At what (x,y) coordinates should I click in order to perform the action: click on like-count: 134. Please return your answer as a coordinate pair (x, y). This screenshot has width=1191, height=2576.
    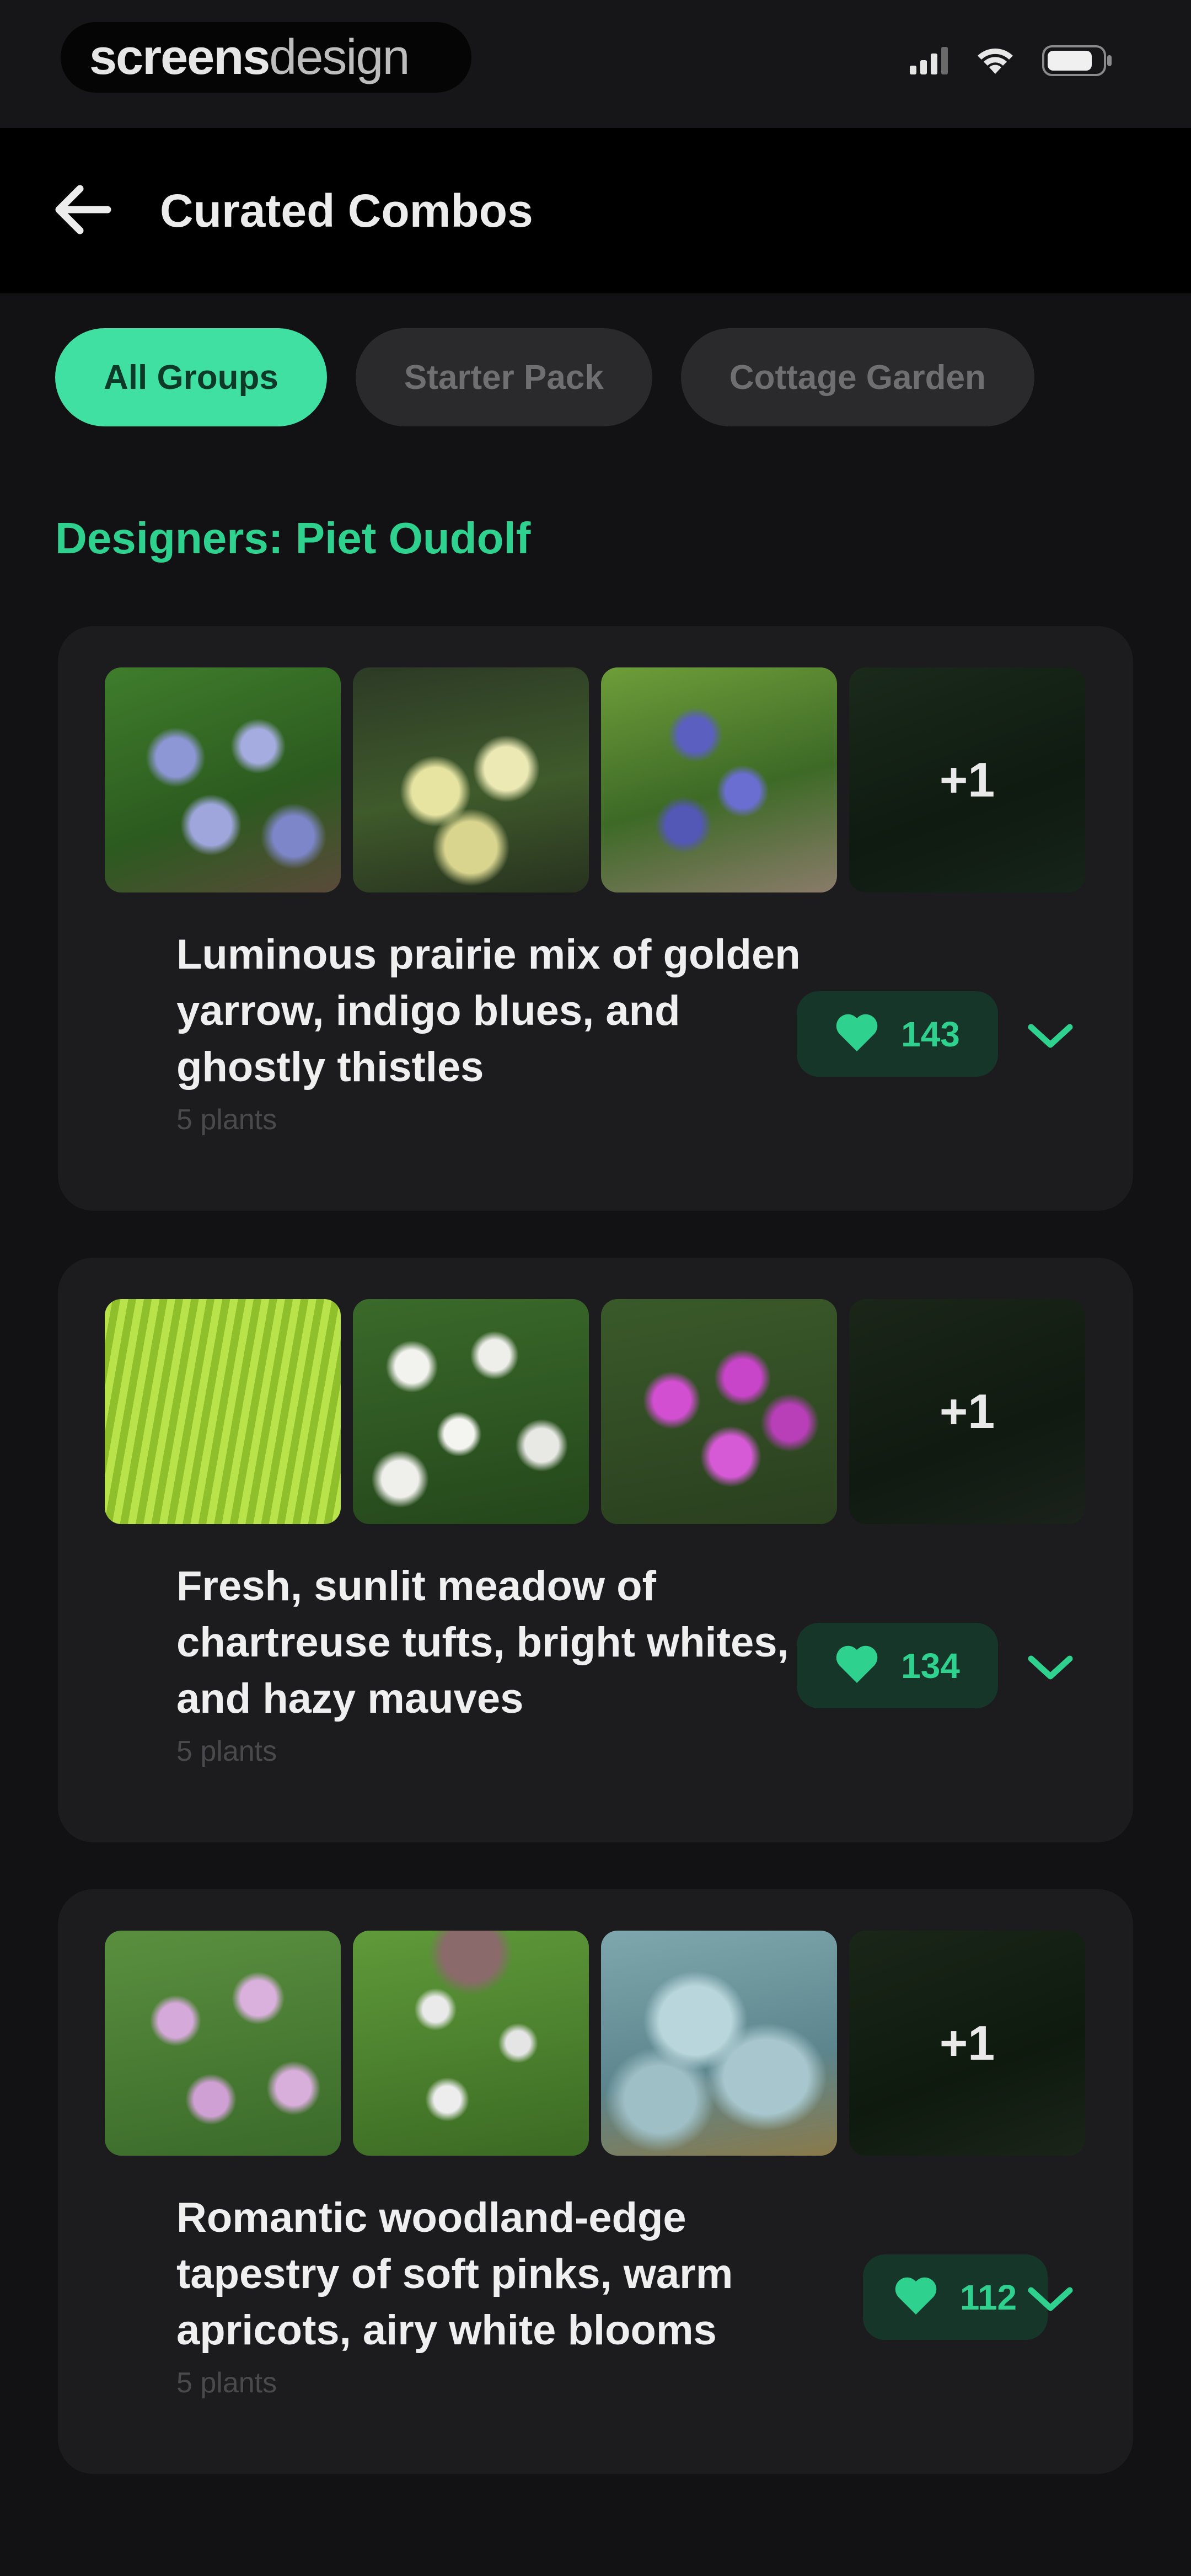
    Looking at the image, I should click on (931, 1665).